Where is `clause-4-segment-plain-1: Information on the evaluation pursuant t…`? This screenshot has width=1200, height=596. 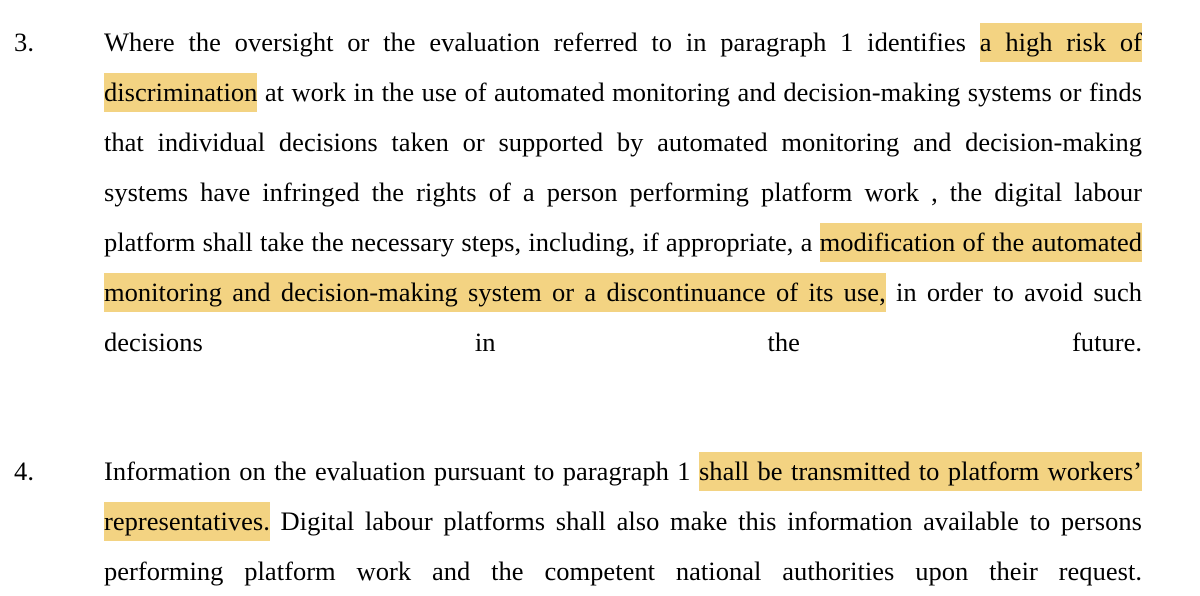
clause-4-segment-plain-1: Information on the evaluation pursuant t… is located at coordinates (401, 471).